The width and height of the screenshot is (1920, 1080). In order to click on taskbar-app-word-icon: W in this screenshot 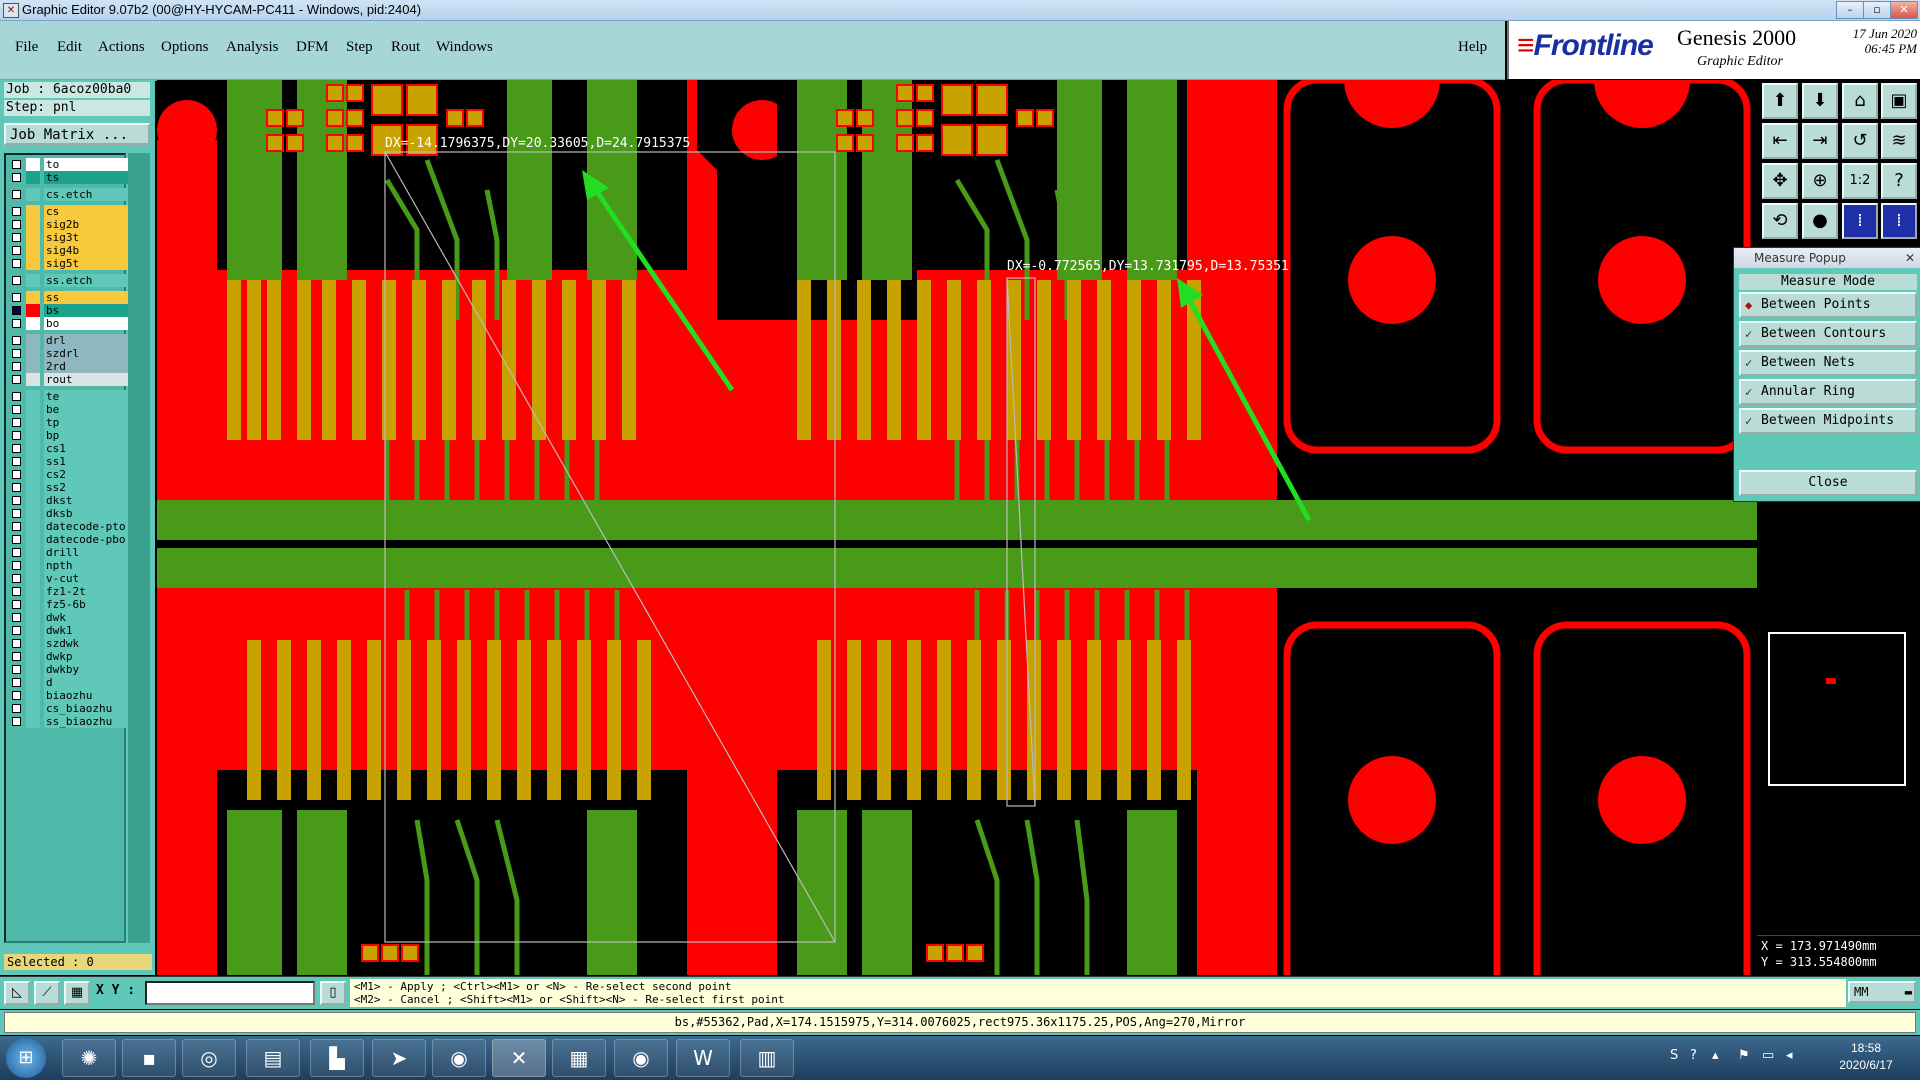, I will do `click(703, 1058)`.